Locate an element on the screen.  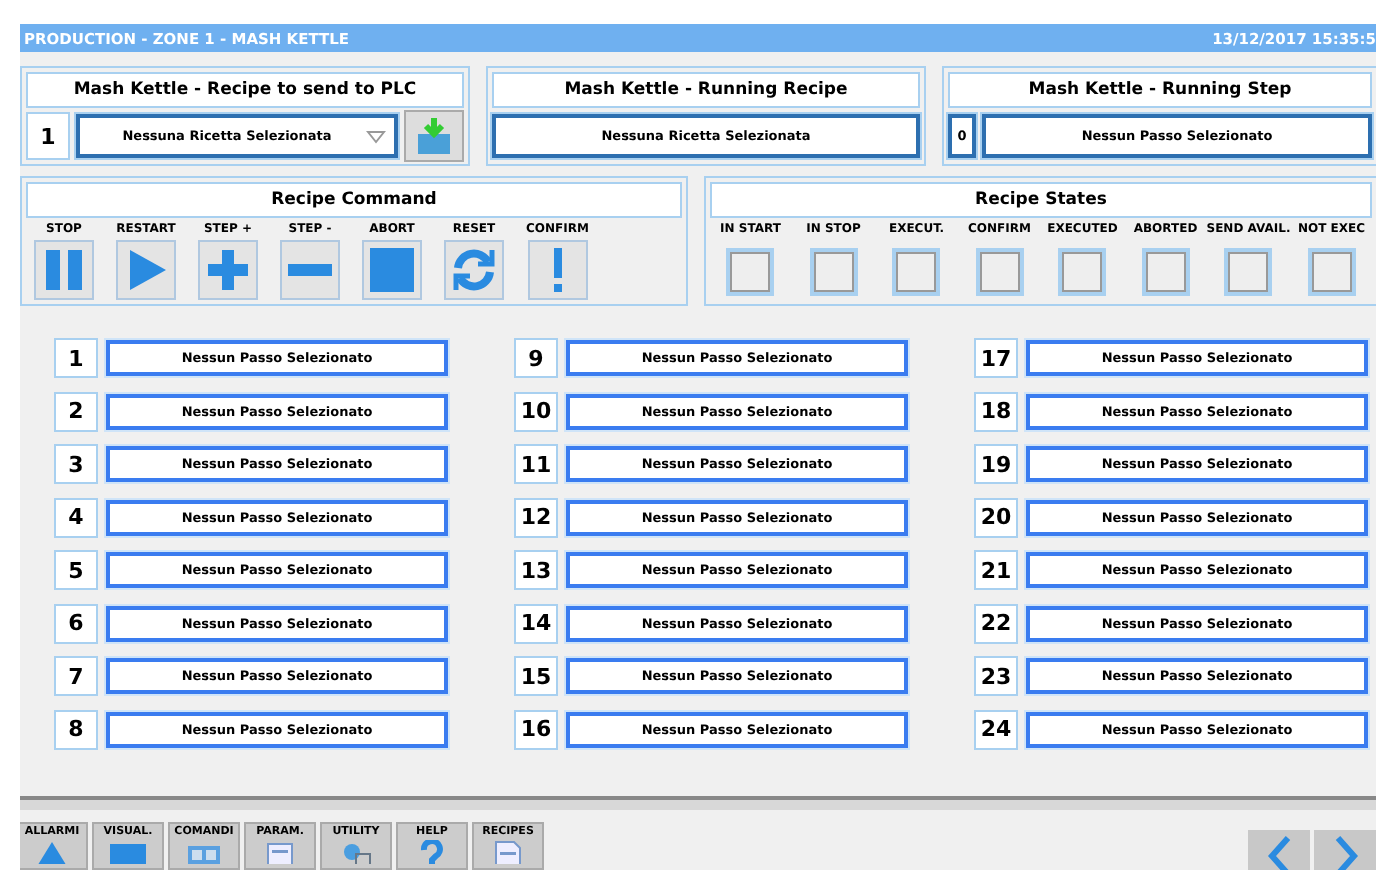
chevron-left-icon is located at coordinates (1279, 852).